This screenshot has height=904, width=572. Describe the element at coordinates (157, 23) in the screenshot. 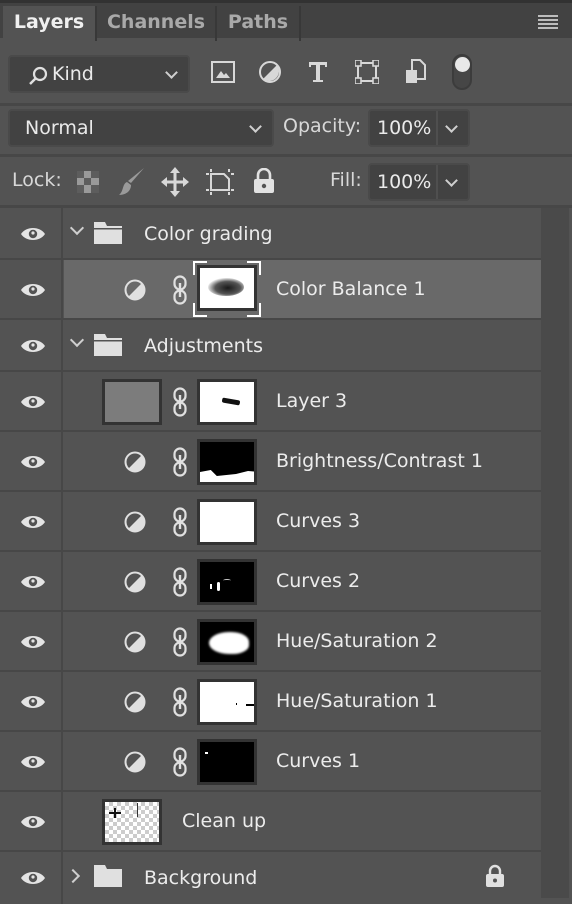

I see `tab-channels: Channels` at that location.